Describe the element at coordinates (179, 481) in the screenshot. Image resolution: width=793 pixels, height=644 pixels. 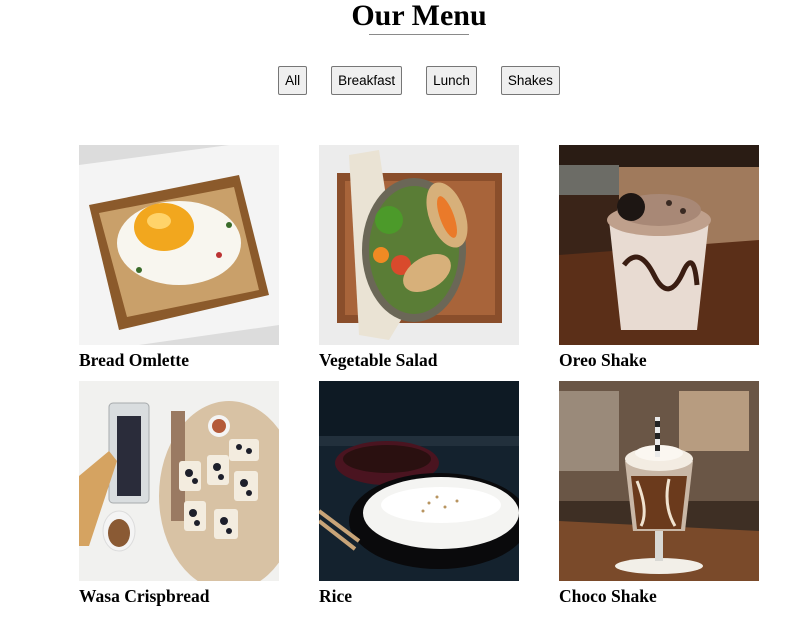
I see `wasa-crispbread-photo` at that location.